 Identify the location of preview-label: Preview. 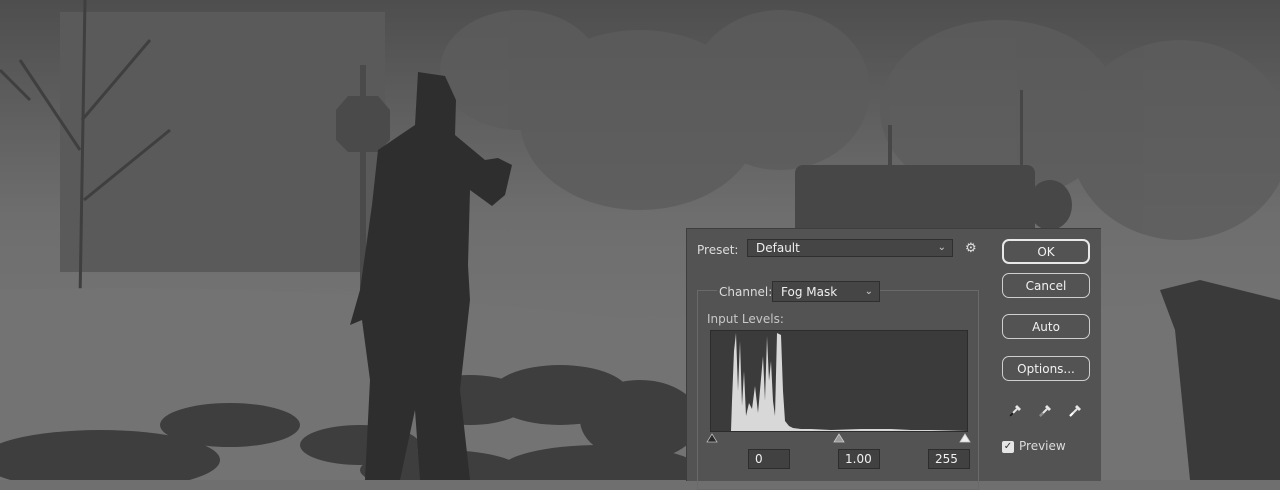
(1042, 446).